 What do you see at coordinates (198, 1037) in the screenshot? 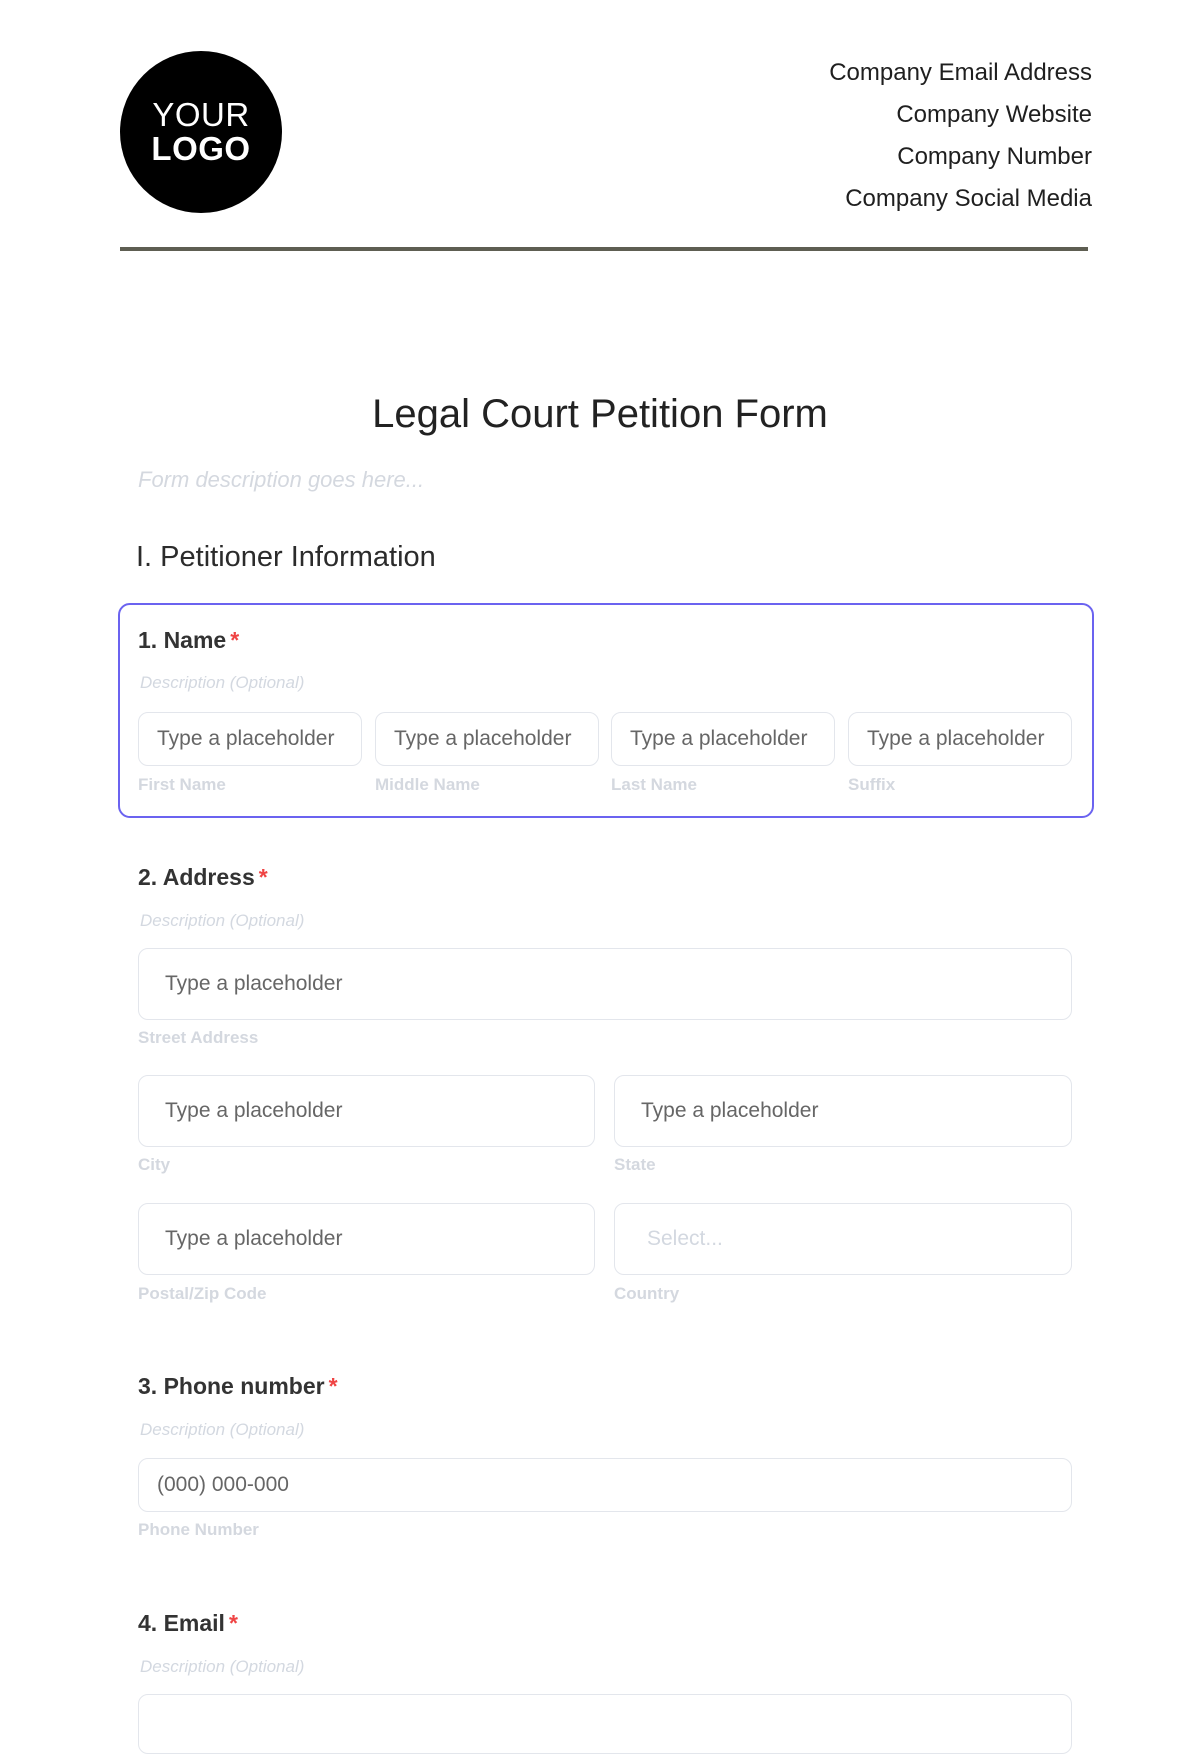
I see `street-address-sublabel: Street Address` at bounding box center [198, 1037].